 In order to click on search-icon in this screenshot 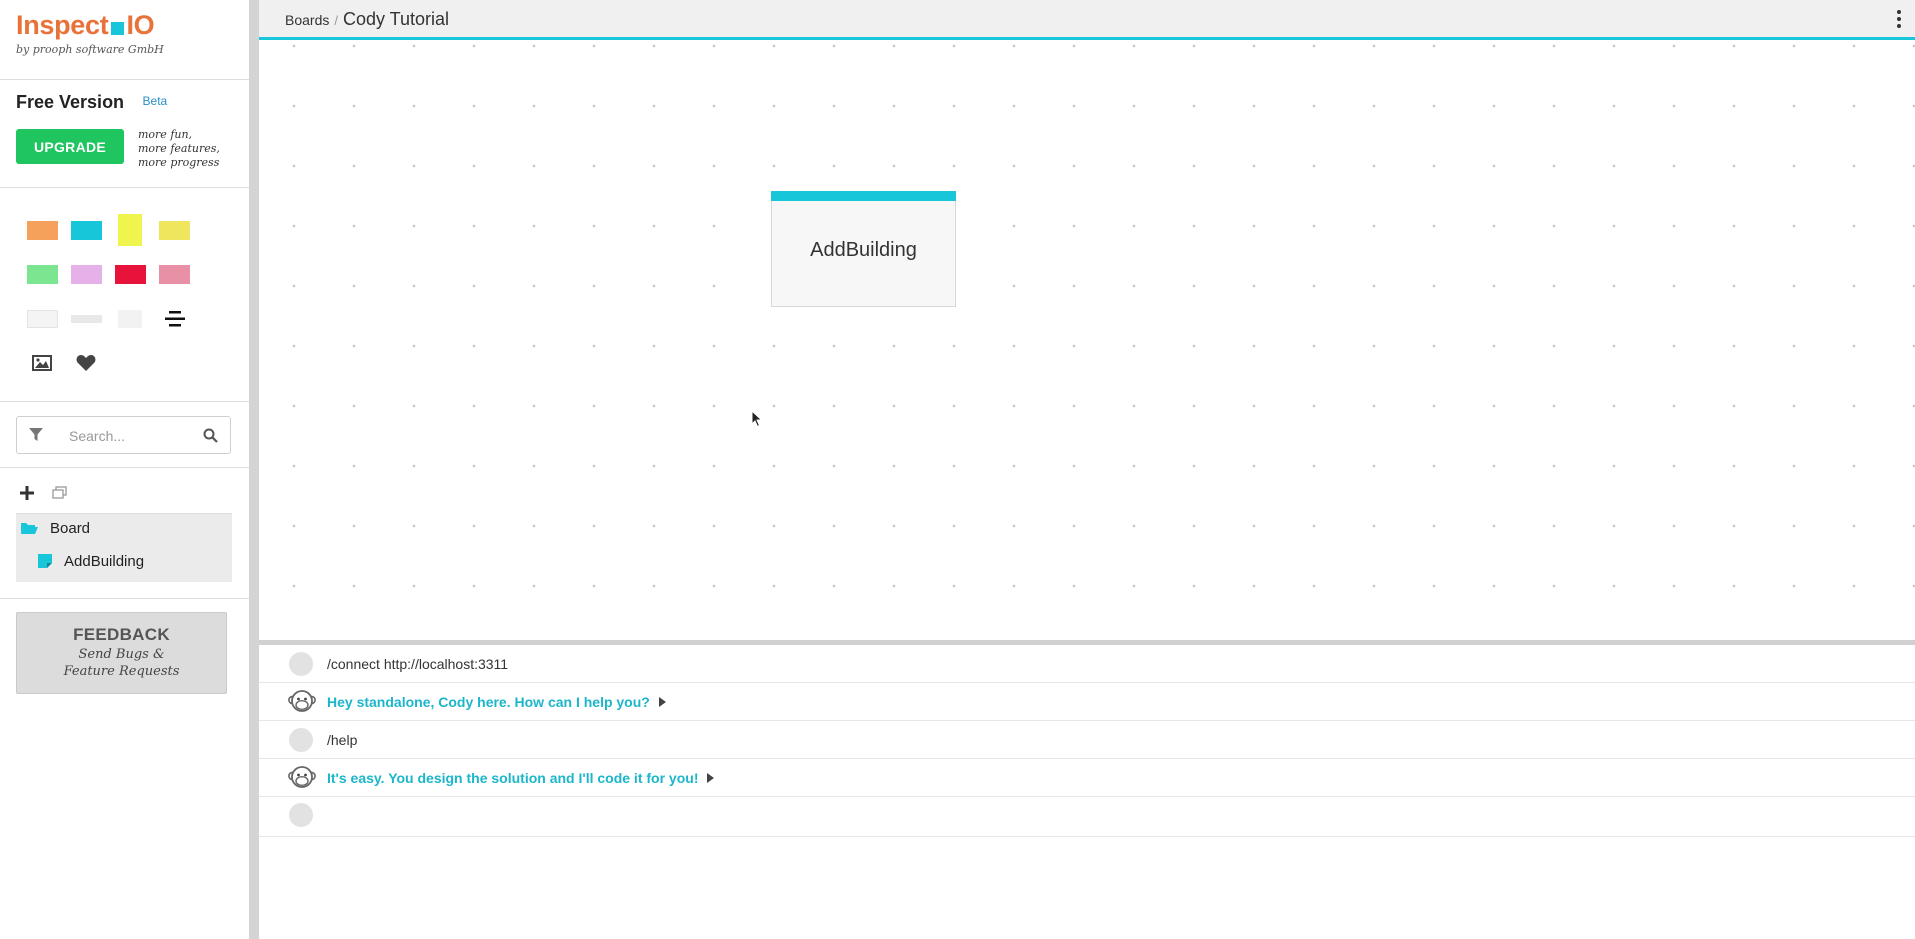, I will do `click(210, 438)`.